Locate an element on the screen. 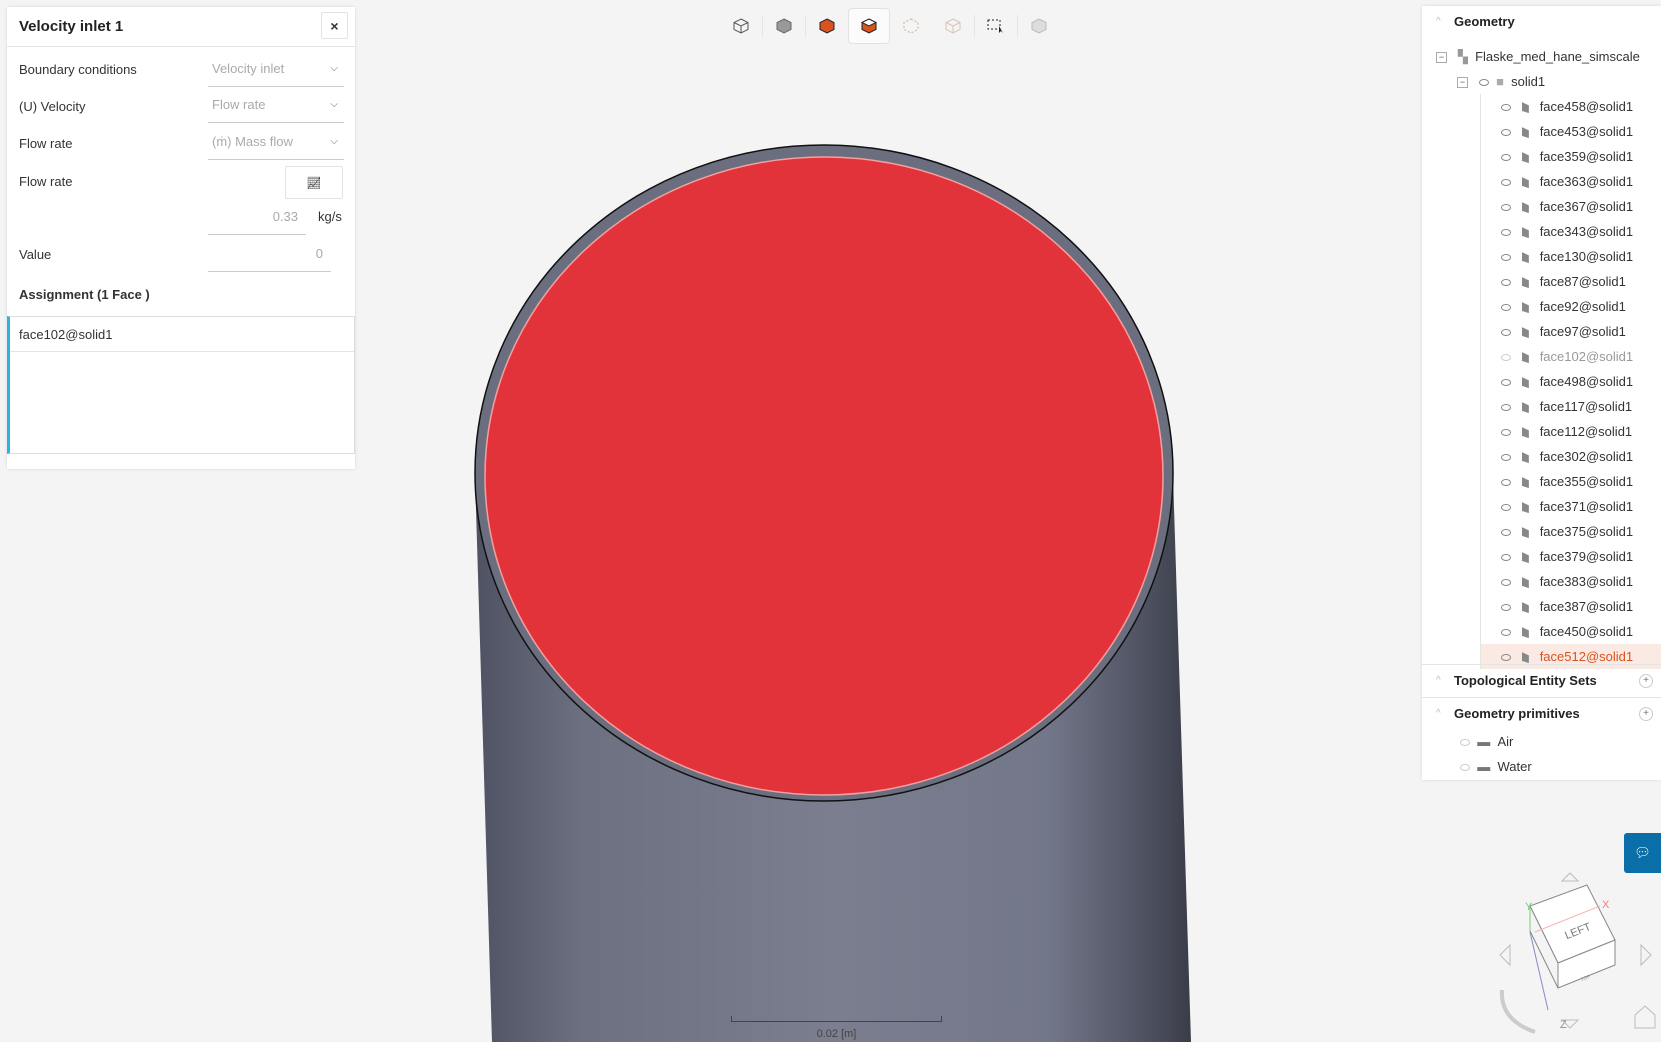 Image resolution: width=1661 pixels, height=1042 pixels. velocity-label: (U) Velocity is located at coordinates (52, 106).